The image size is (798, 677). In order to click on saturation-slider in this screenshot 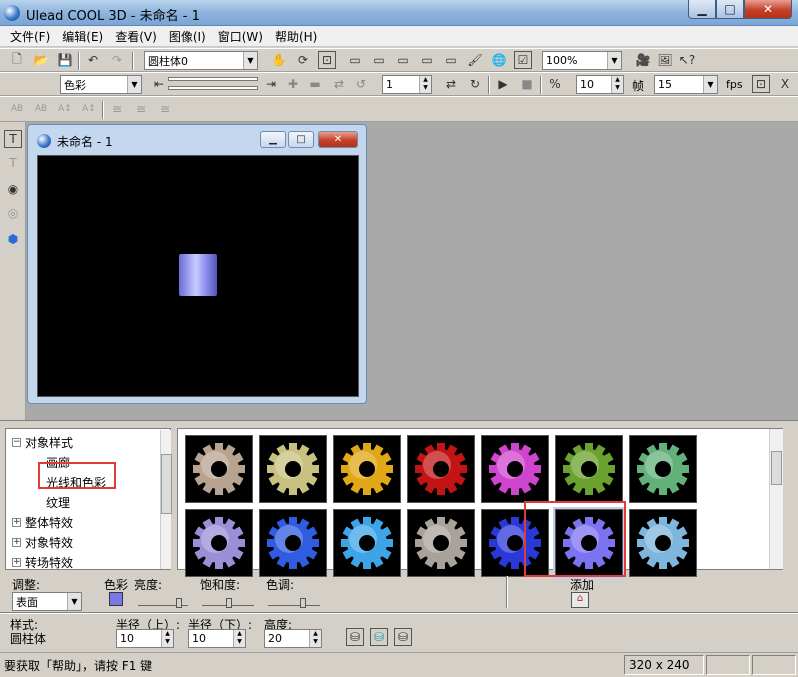, I will do `click(228, 601)`.